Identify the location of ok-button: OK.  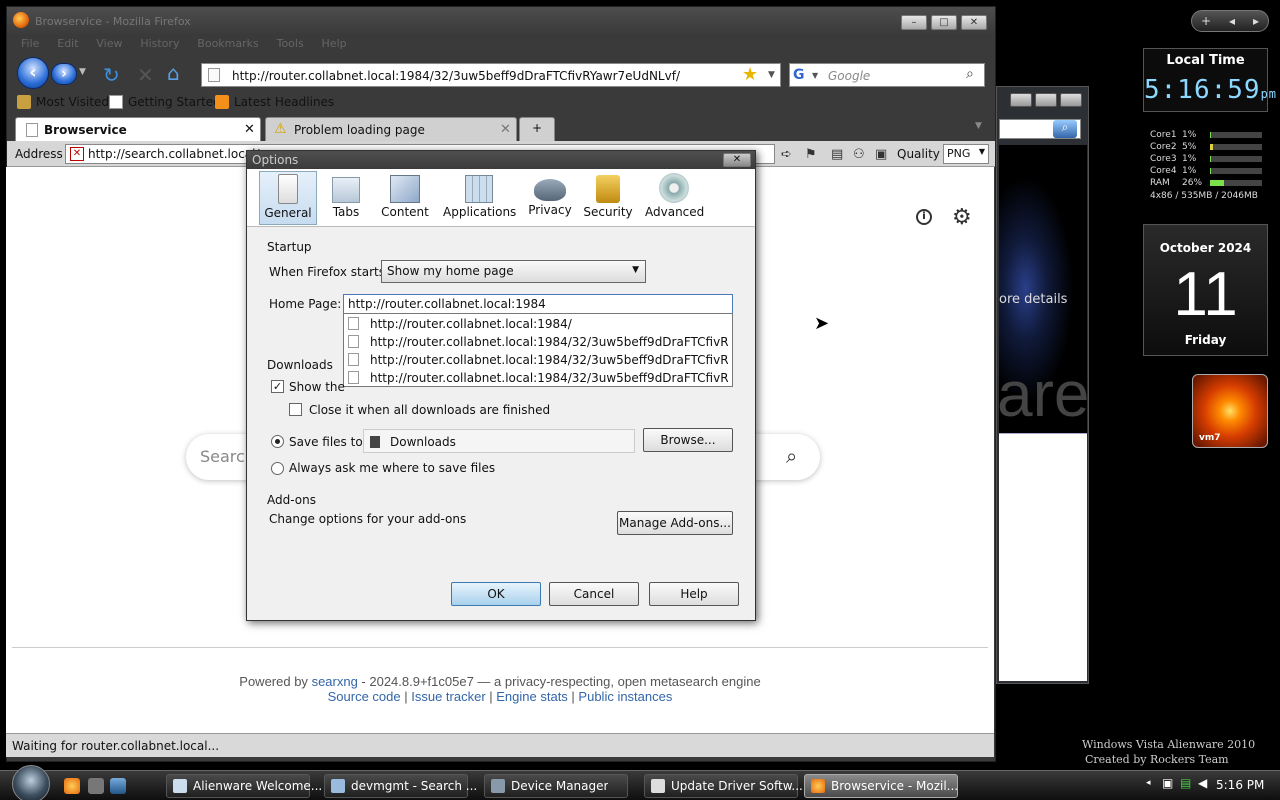
(496, 594).